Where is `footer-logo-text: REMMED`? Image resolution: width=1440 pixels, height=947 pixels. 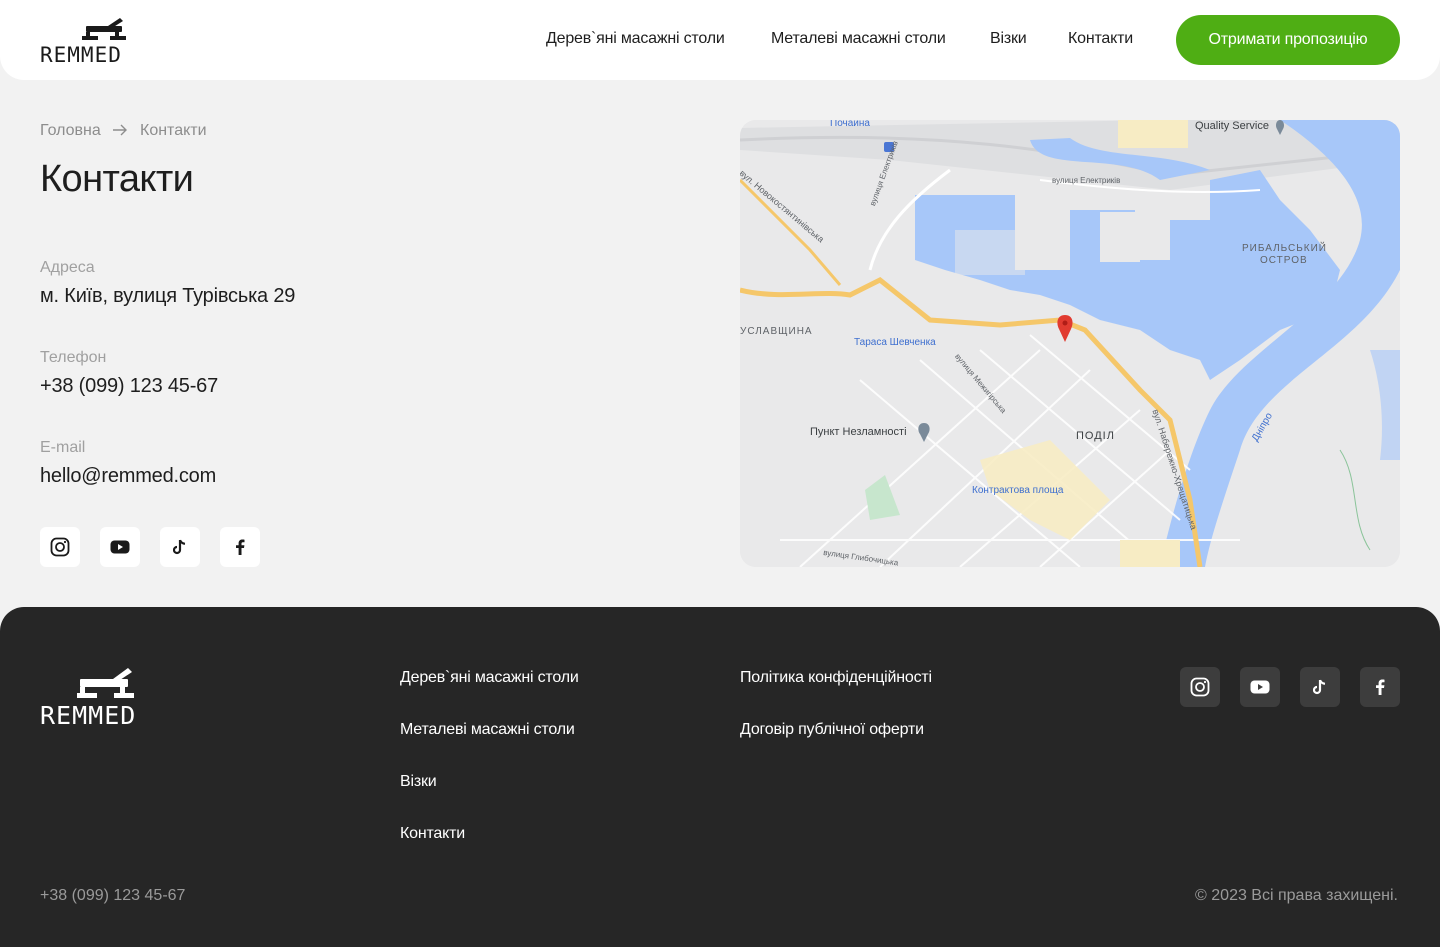
footer-logo-text: REMMED is located at coordinates (88, 714).